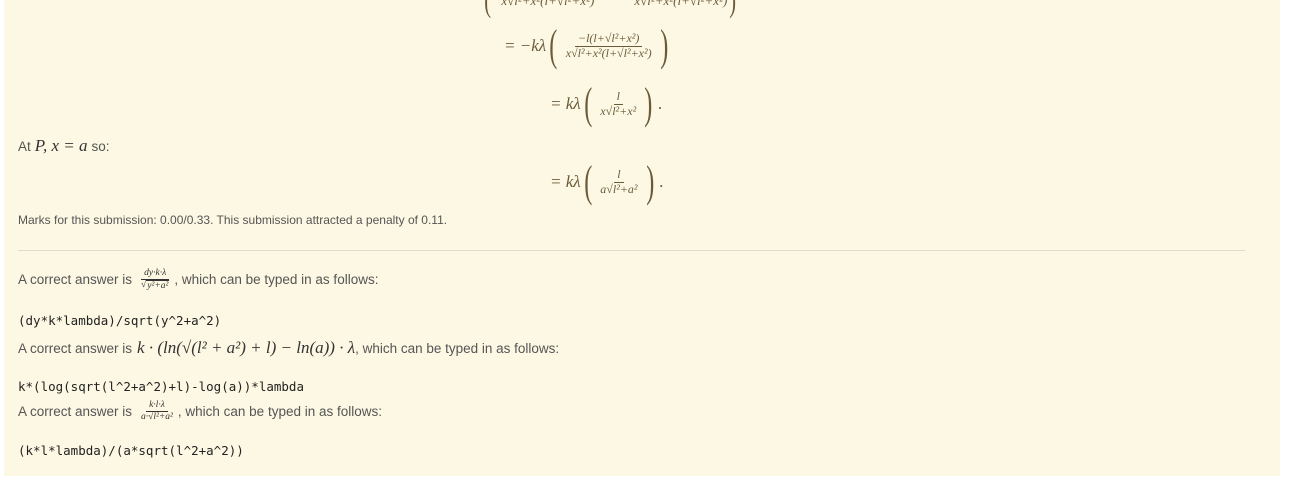  Describe the element at coordinates (120, 320) in the screenshot. I see `answer-1-code: (dy*k*lambda)/sqrt(y^2+a^2)` at that location.